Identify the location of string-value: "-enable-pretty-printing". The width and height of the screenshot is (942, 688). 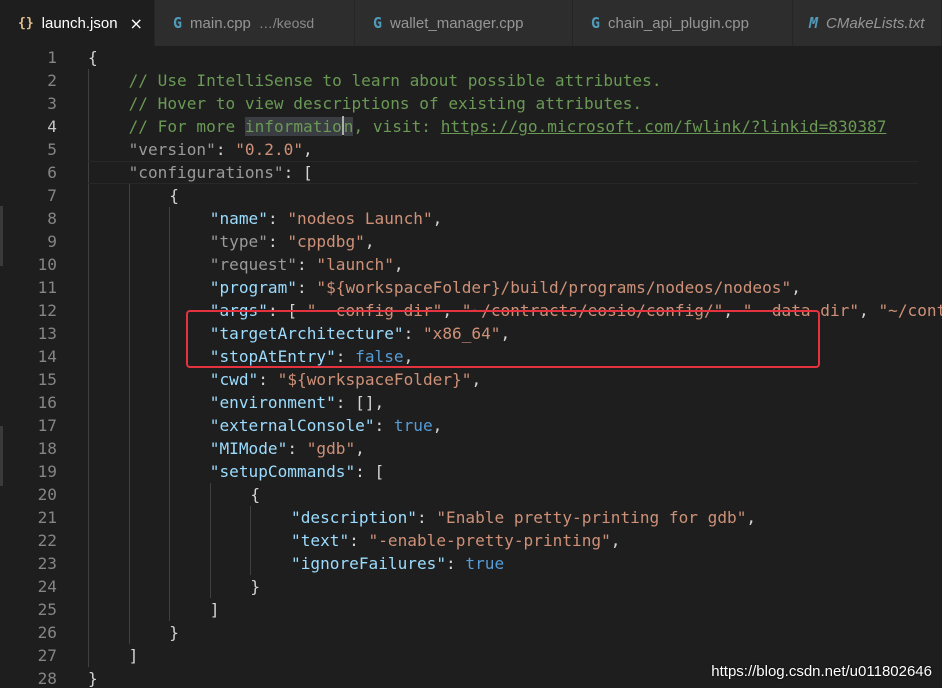
(489, 540).